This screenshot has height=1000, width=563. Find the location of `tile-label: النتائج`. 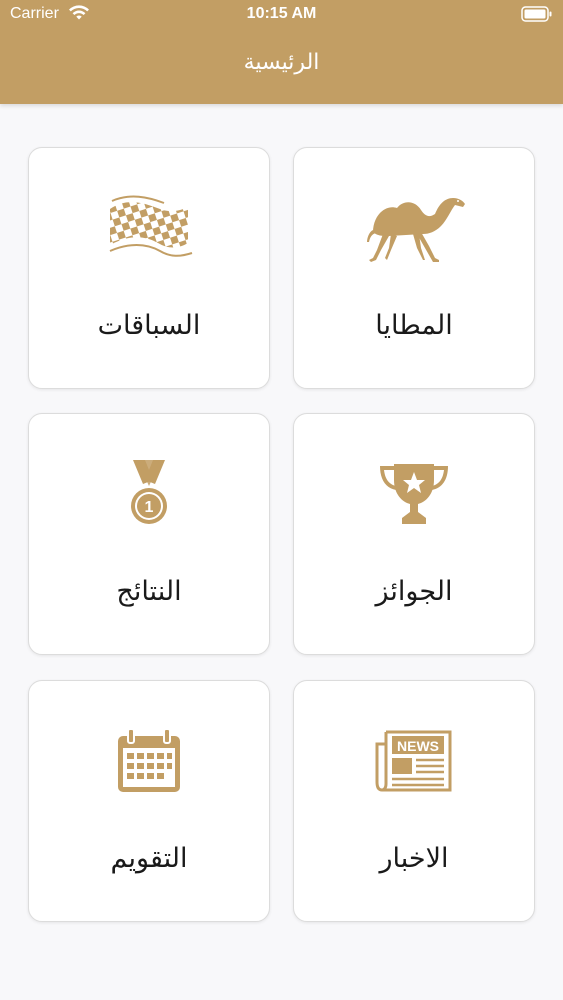

tile-label: النتائج is located at coordinates (149, 591).